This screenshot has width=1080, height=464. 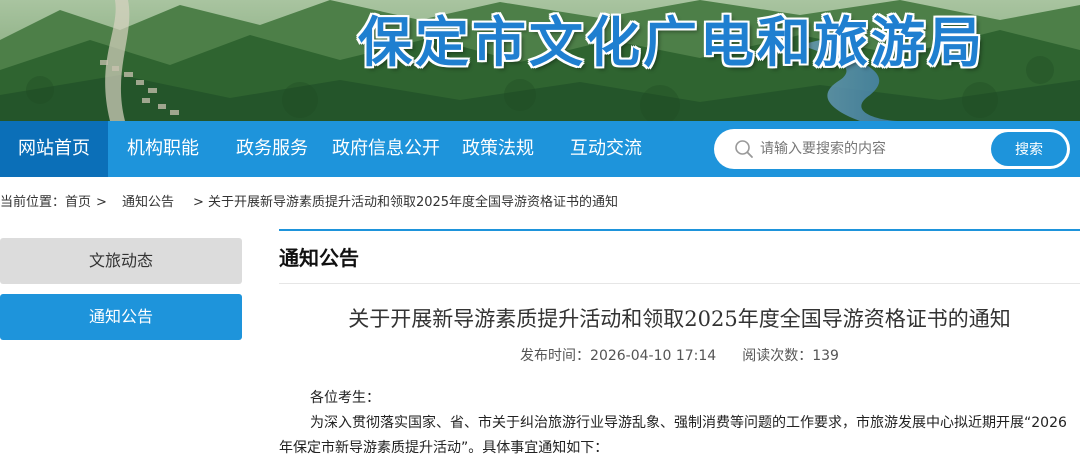 I want to click on site-title: 保定市文化广电和旅游局, so click(x=671, y=42).